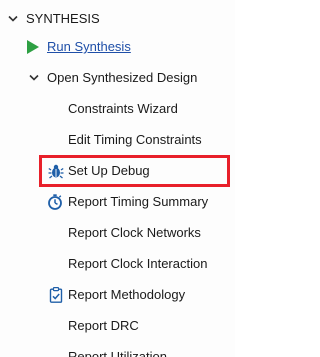  I want to click on synthesis-section-header: SYNTHESIS, so click(117, 19).